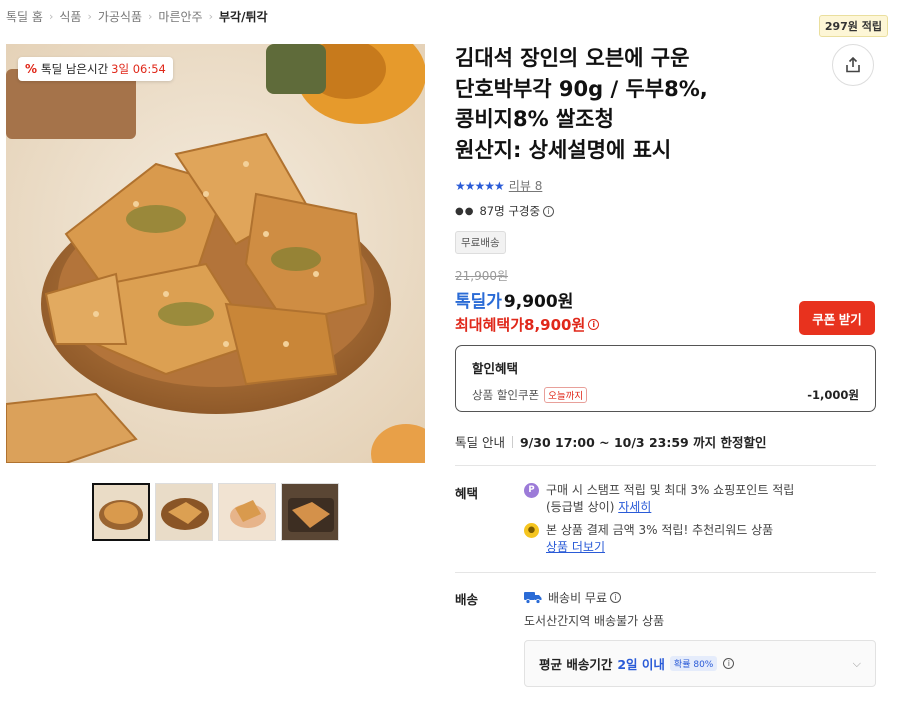 The image size is (900, 707). I want to click on share-button, so click(853, 65).